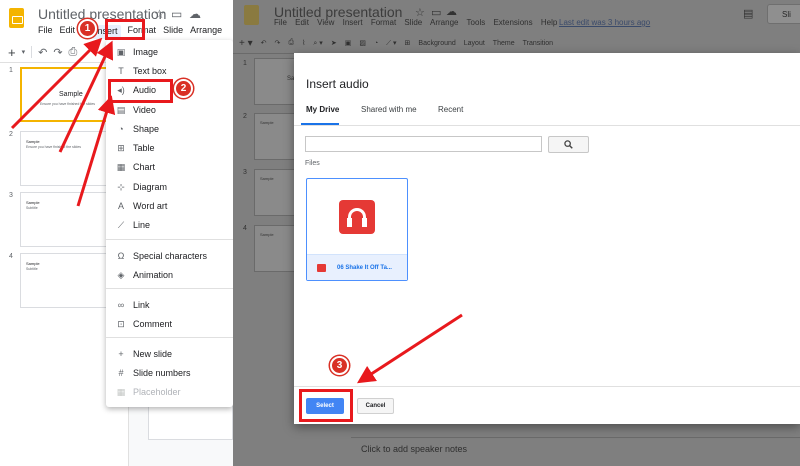 The width and height of the screenshot is (800, 466). Describe the element at coordinates (87, 28) in the screenshot. I see `step-badge-1: 1` at that location.